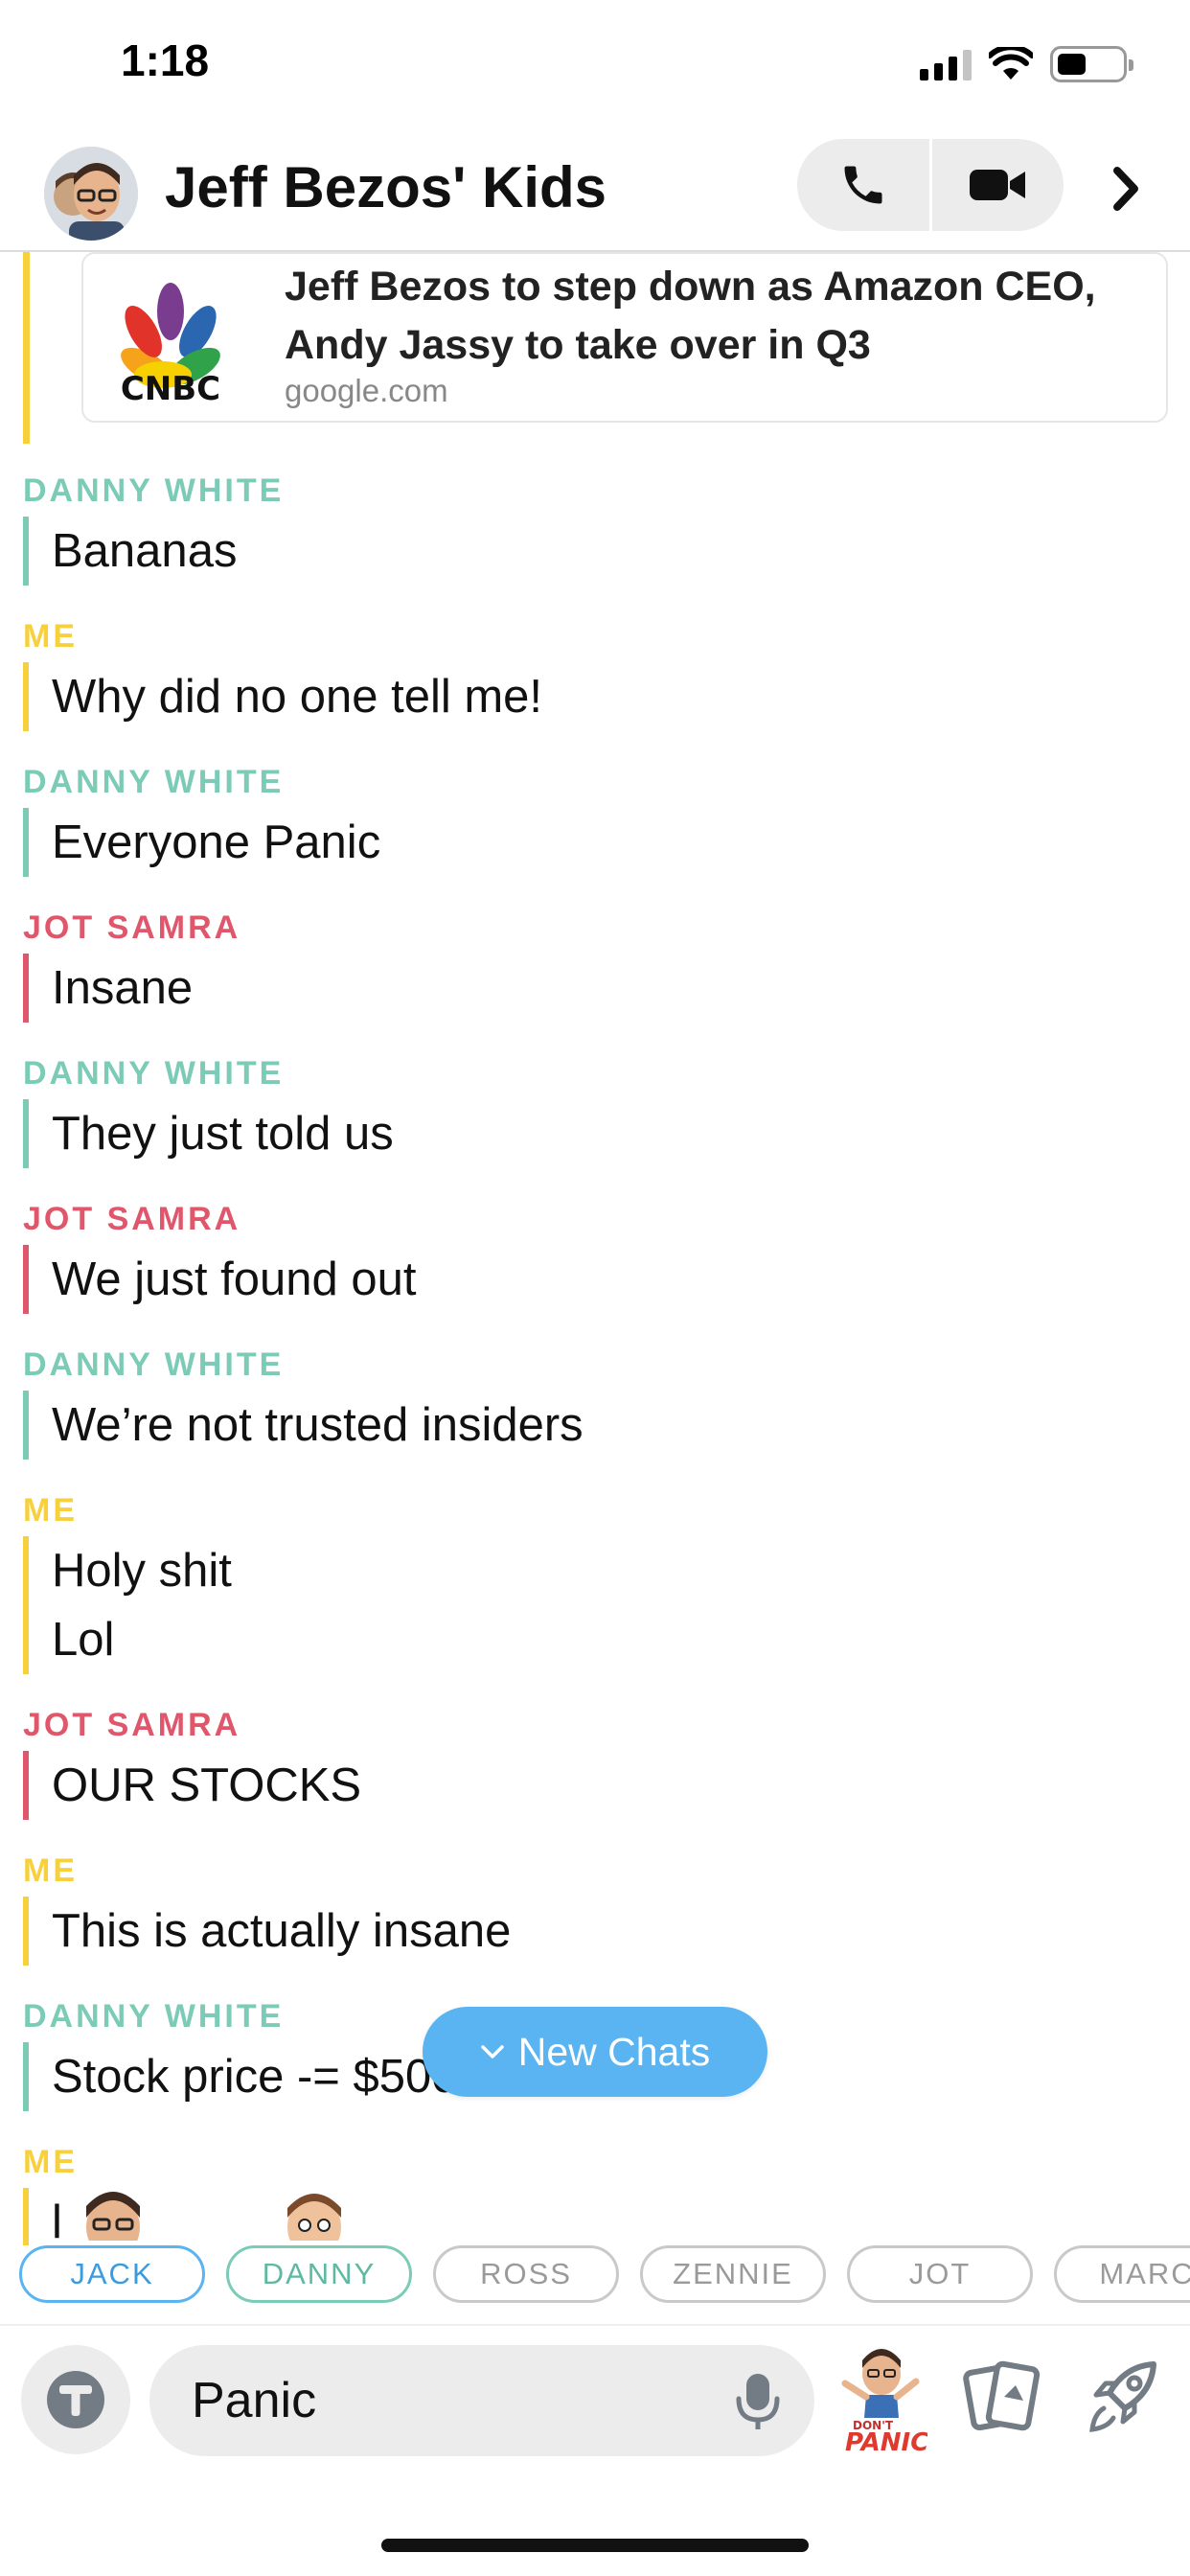  I want to click on battery-icon, so click(1092, 64).